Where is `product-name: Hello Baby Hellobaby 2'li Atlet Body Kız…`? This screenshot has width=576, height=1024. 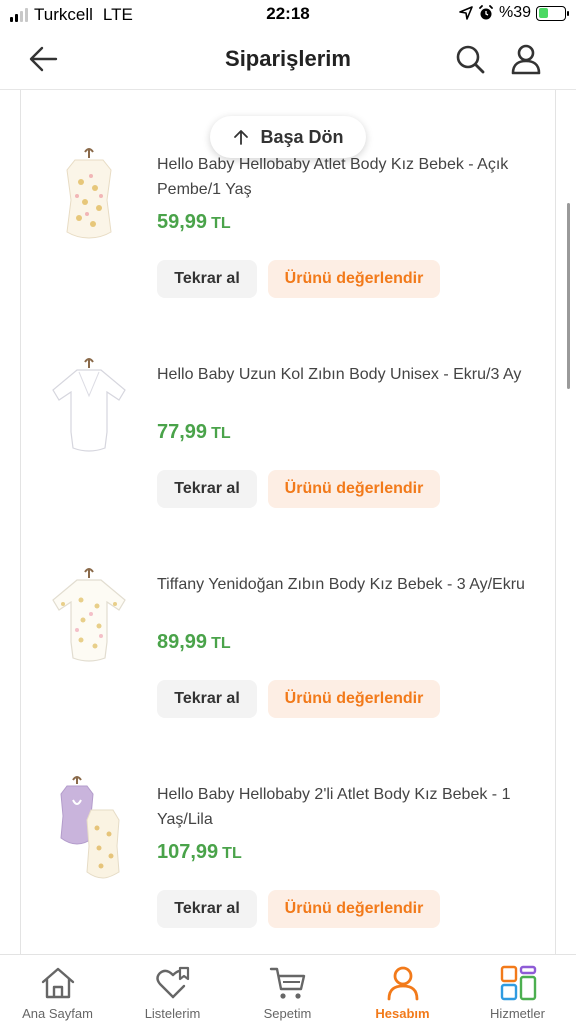 product-name: Hello Baby Hellobaby 2'li Atlet Body Kız… is located at coordinates (347, 807).